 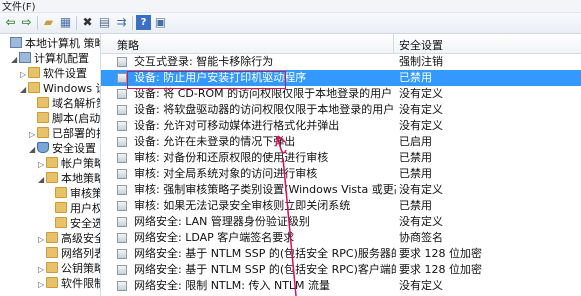 I want to click on policy-name: 网络安全: 限制 NTLM: 传入 NTLM 流量, so click(x=232, y=285).